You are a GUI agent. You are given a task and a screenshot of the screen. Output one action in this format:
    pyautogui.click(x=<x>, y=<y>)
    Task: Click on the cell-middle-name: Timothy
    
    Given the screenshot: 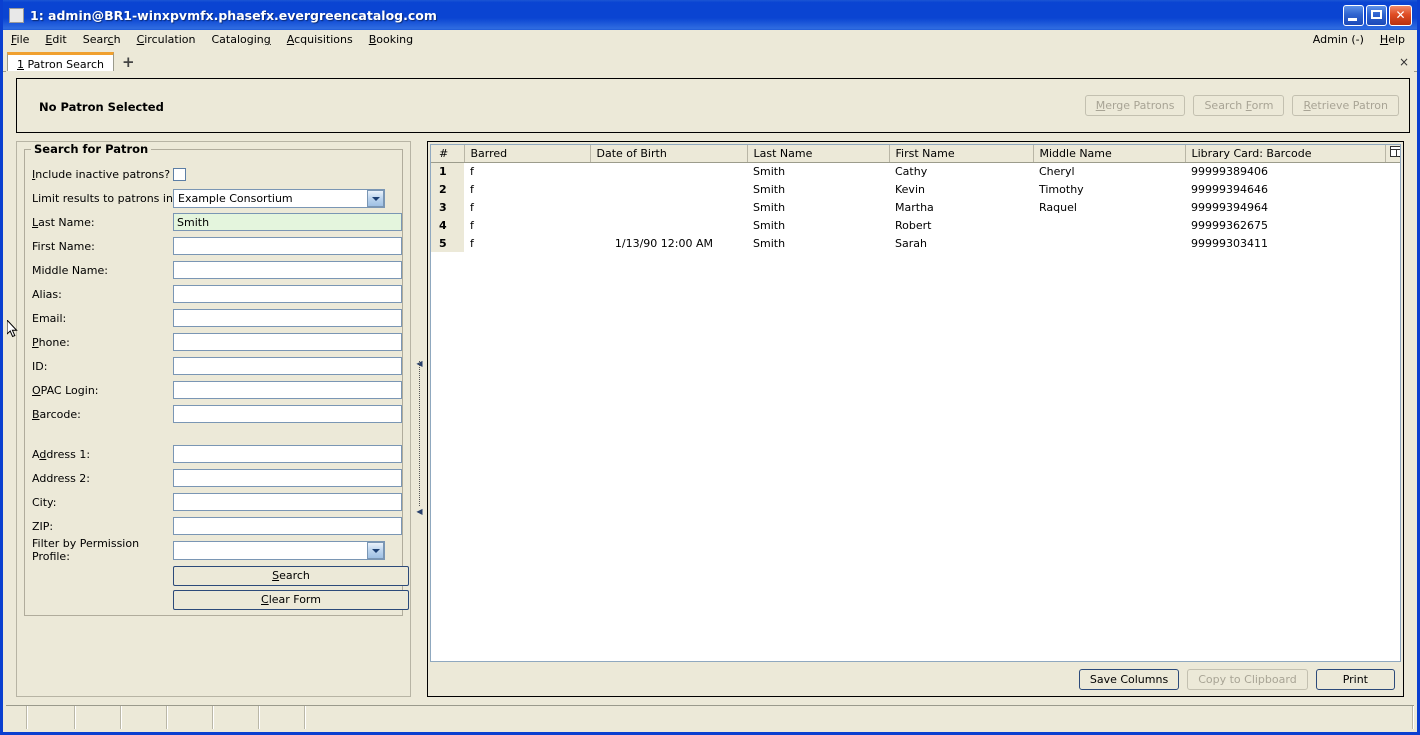 What is the action you would take?
    pyautogui.click(x=1061, y=189)
    